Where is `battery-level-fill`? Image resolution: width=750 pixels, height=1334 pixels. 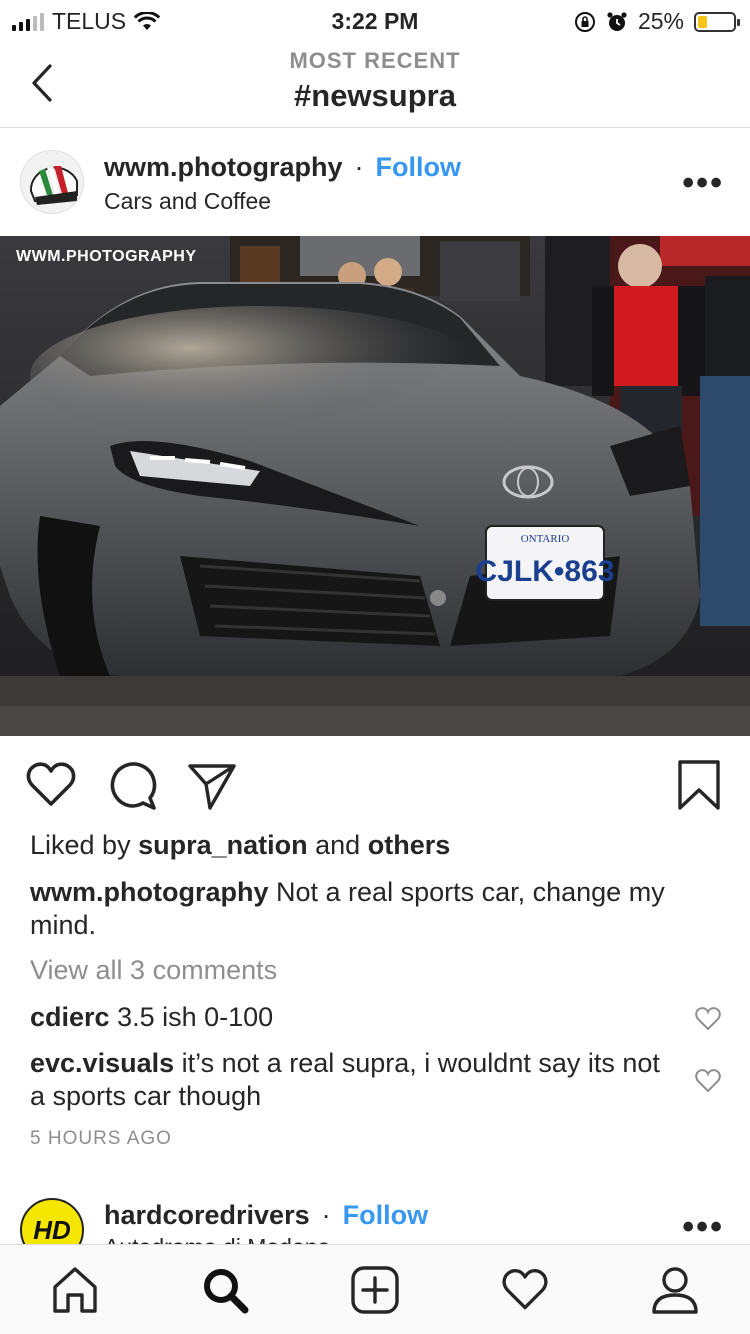 battery-level-fill is located at coordinates (702, 21).